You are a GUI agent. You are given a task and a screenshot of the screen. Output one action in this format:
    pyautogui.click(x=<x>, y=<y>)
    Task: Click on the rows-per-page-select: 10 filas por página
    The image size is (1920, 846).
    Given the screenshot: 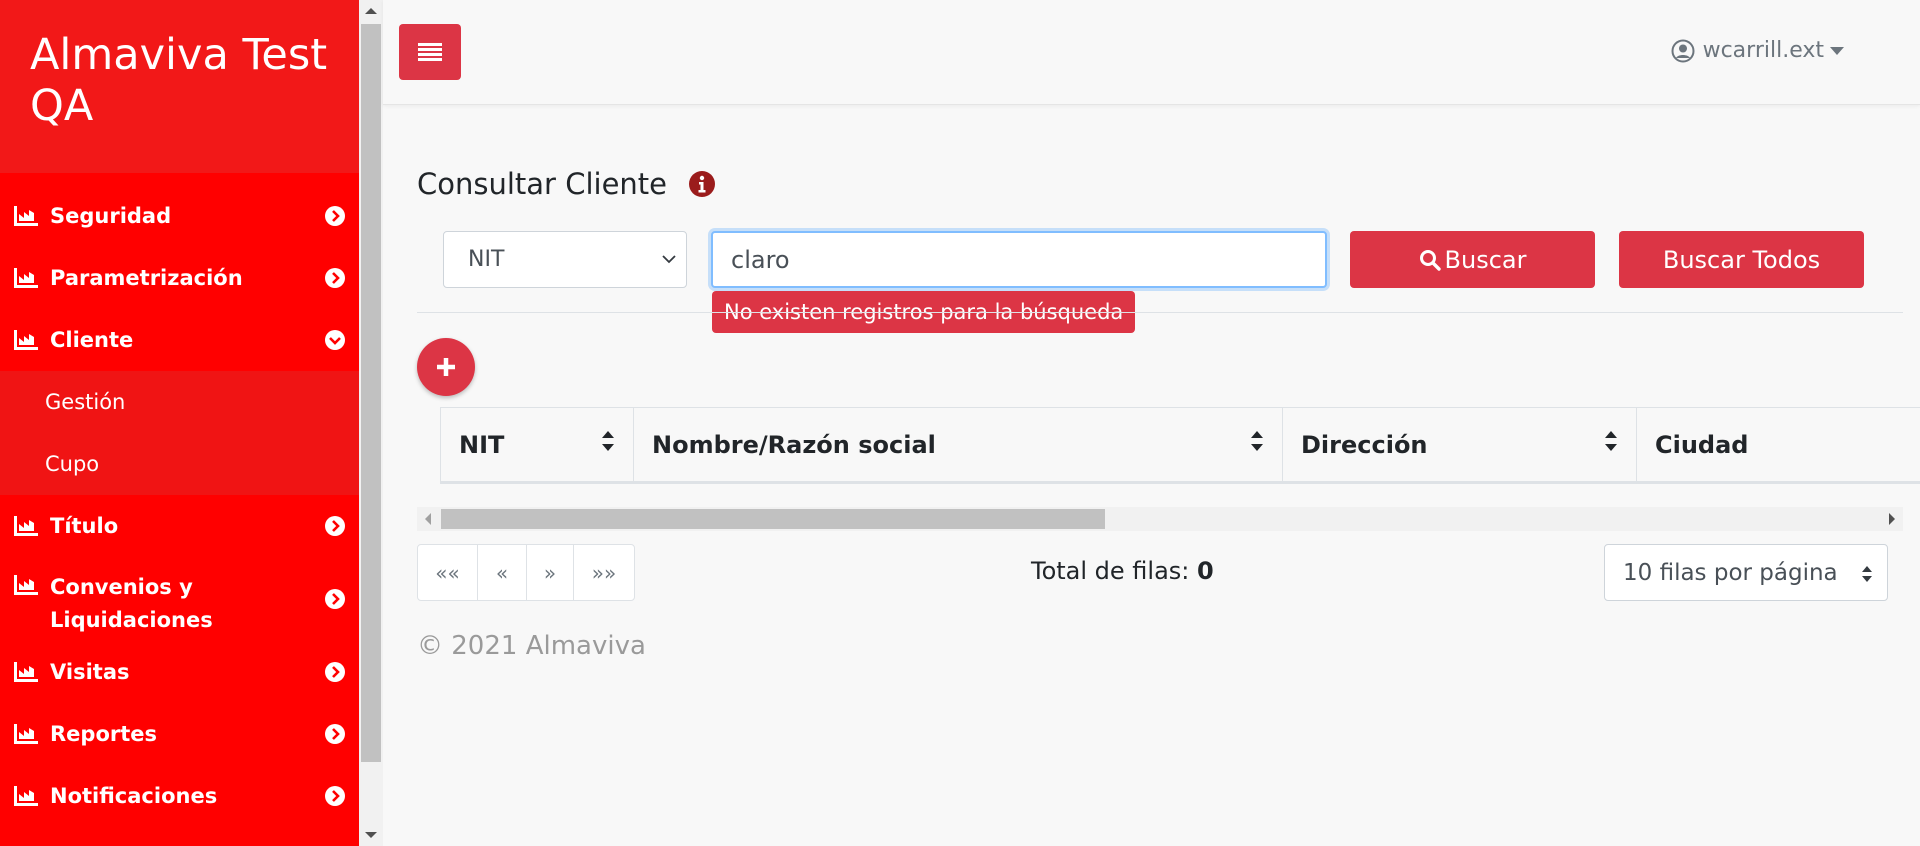 What is the action you would take?
    pyautogui.click(x=1746, y=572)
    